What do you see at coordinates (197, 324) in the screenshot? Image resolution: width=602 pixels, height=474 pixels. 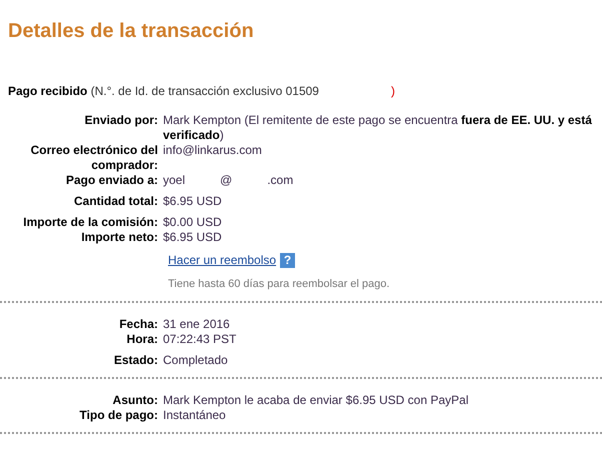 I see `field-value: 31 ene 2016` at bounding box center [197, 324].